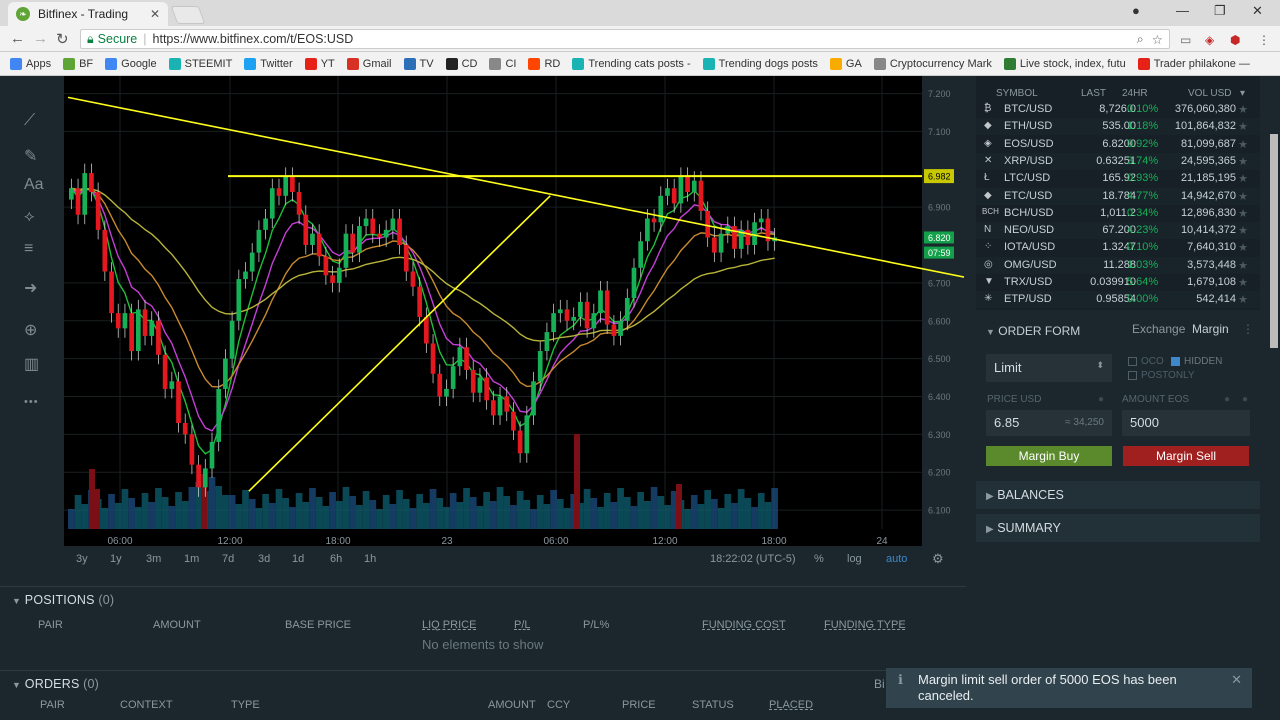 Image resolution: width=1280 pixels, height=720 pixels. I want to click on orders-col-price: PRICE, so click(639, 705).